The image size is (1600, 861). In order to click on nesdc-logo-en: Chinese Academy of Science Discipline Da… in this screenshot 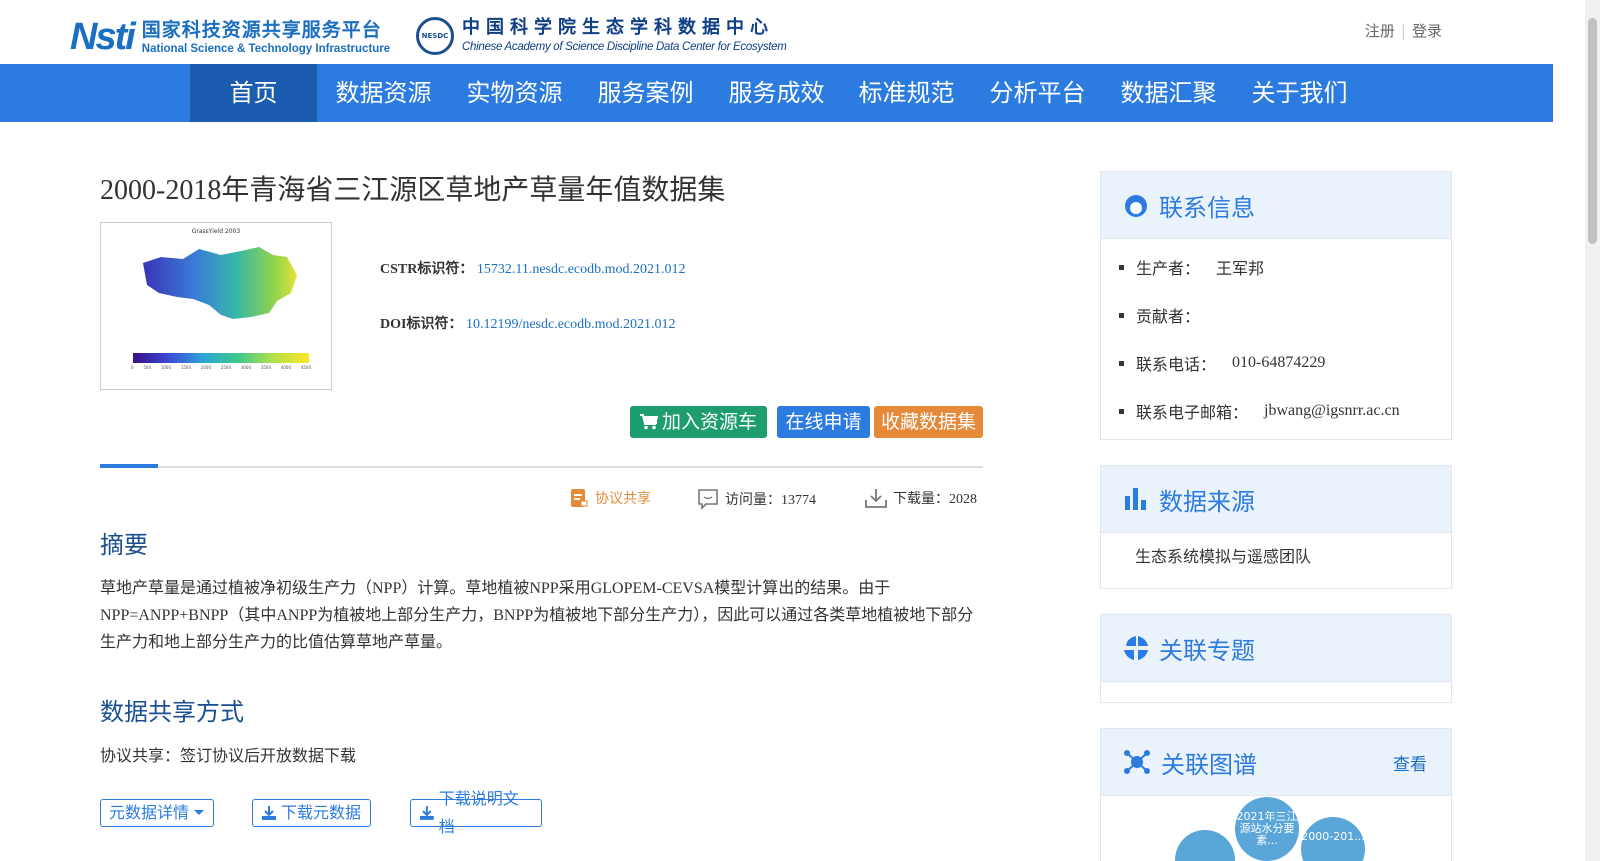, I will do `click(624, 47)`.